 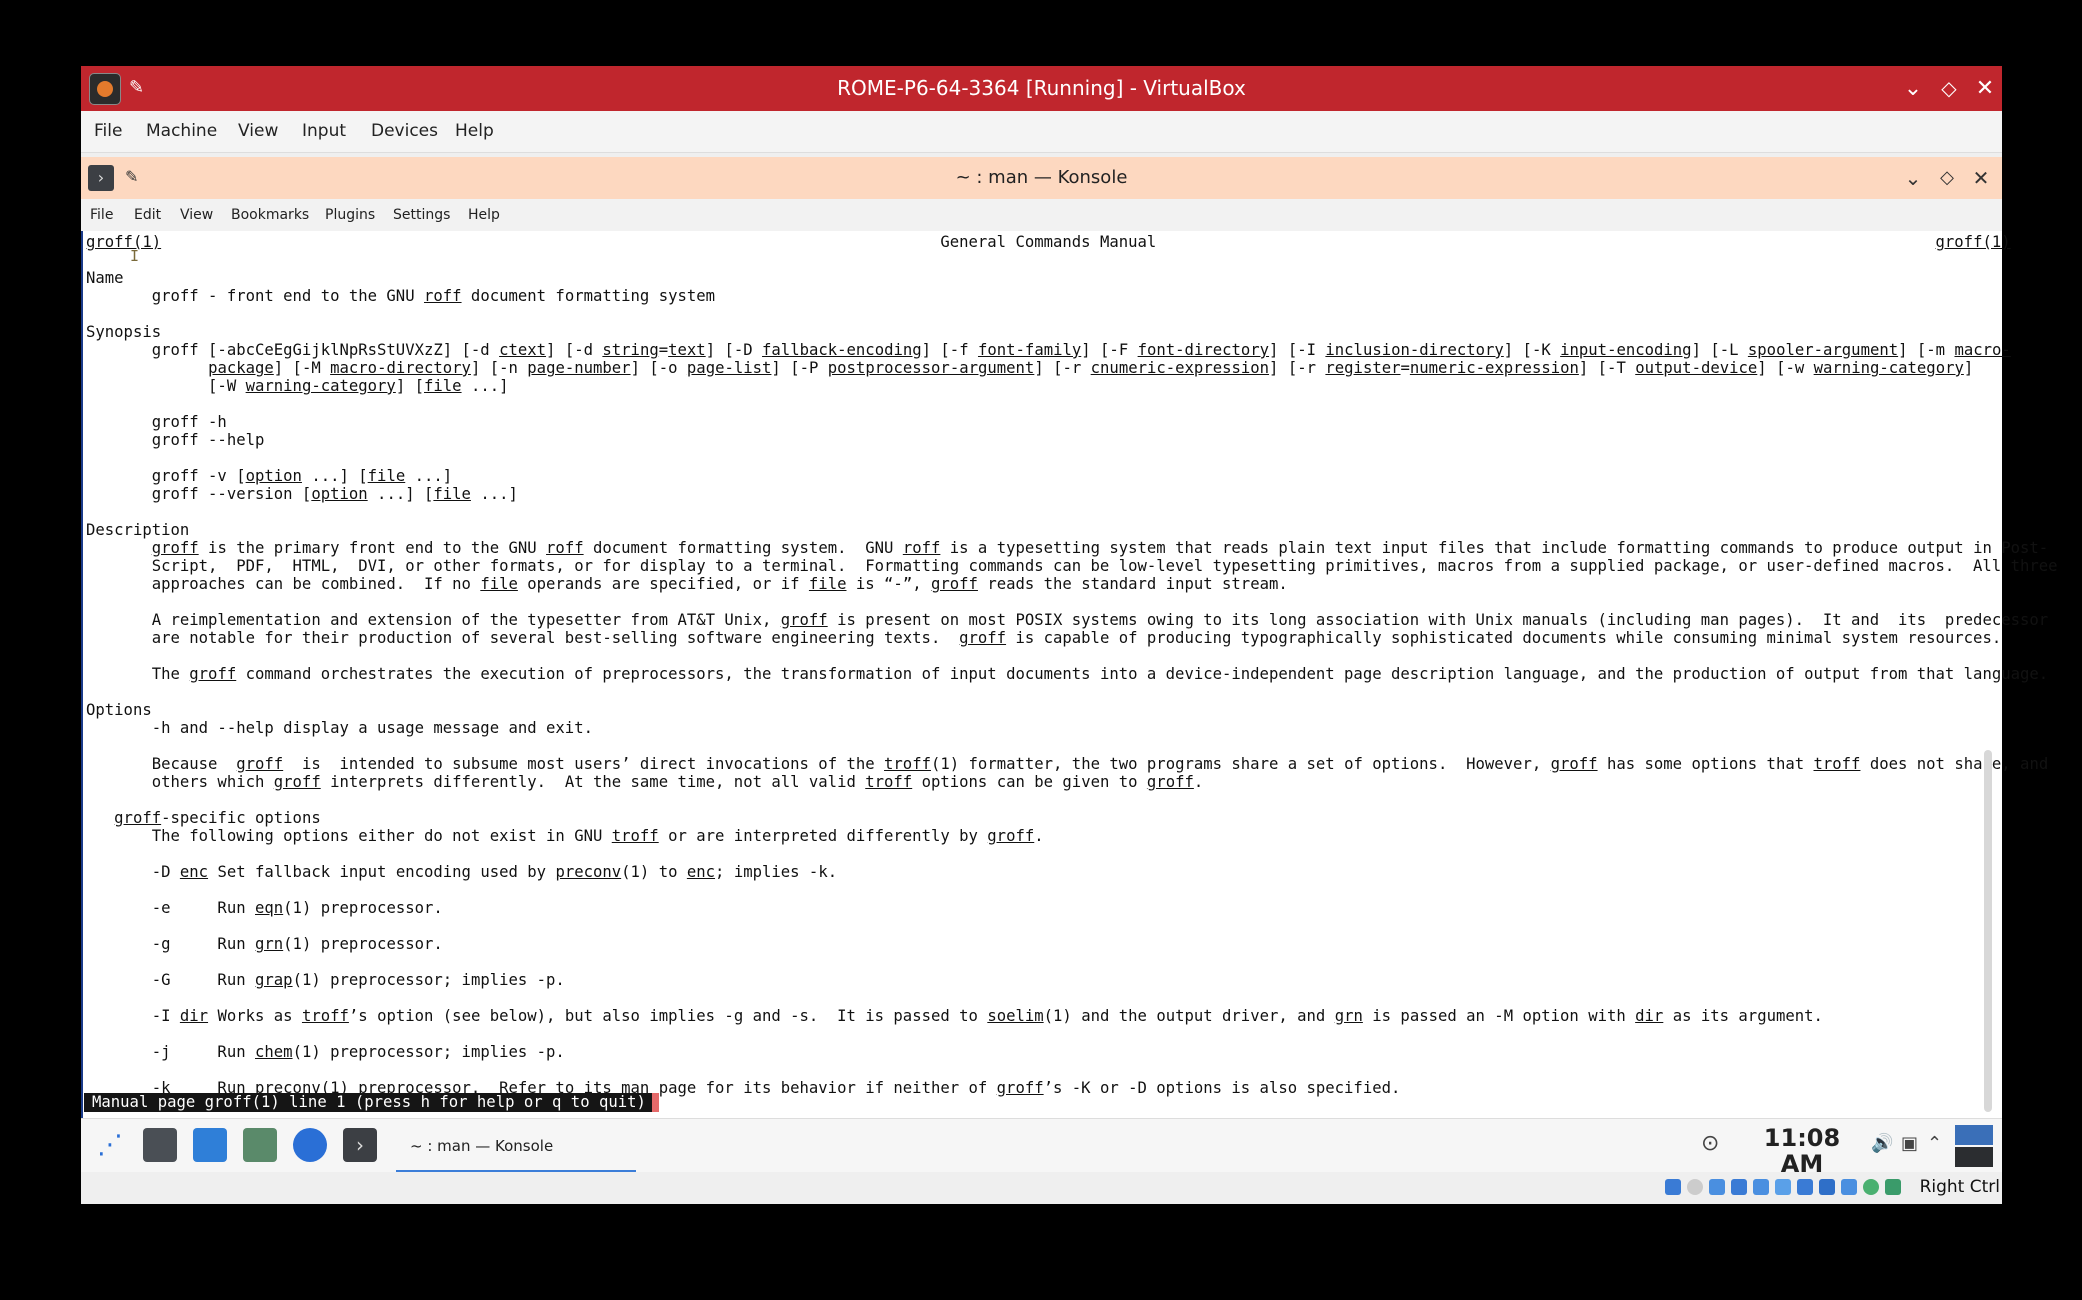 What do you see at coordinates (1934, 1143) in the screenshot?
I see `chevron-up-icon: ⌃` at bounding box center [1934, 1143].